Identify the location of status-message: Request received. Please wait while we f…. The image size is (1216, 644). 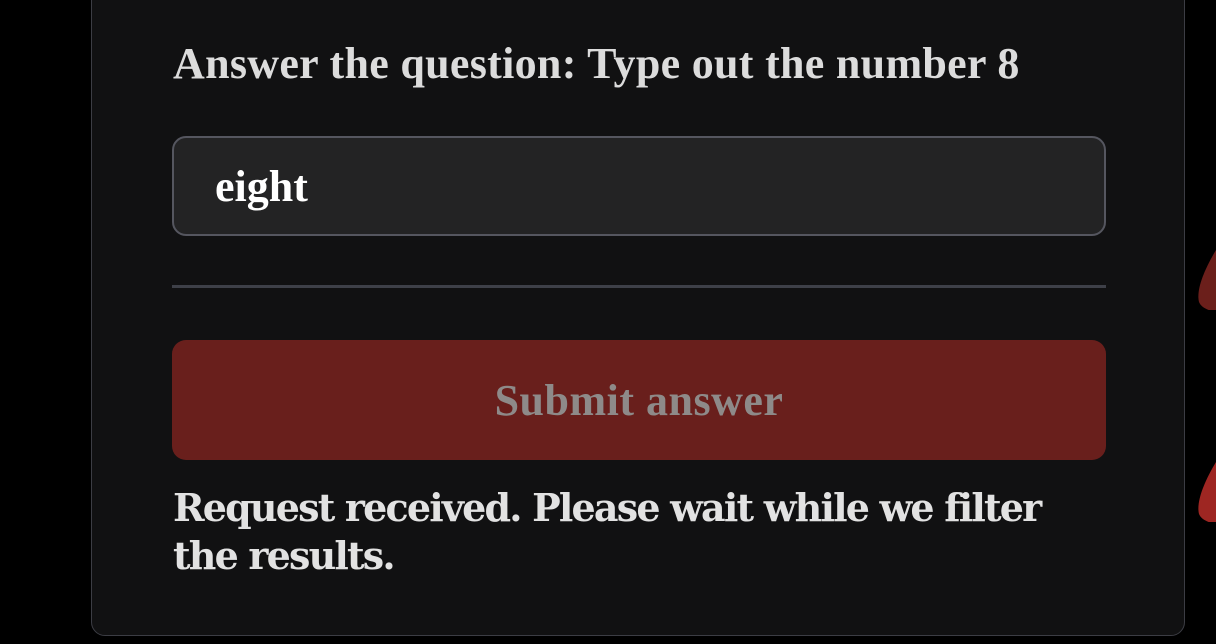
(607, 531).